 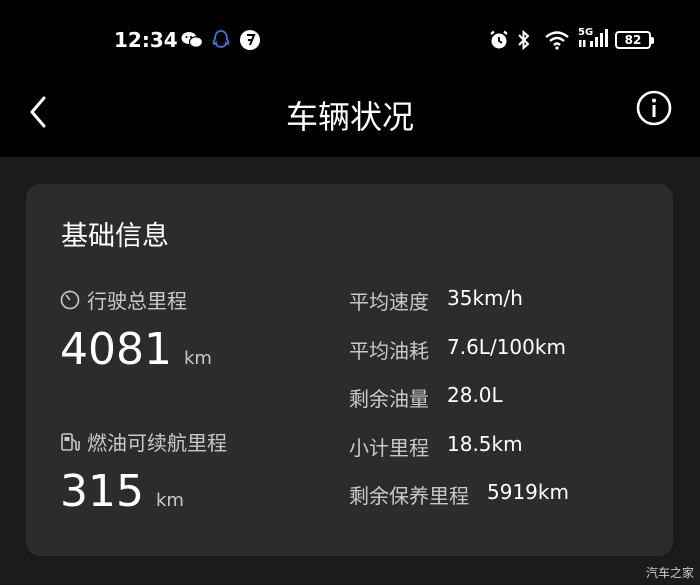 I want to click on range-label: 燃油可续航里程, so click(x=143, y=441).